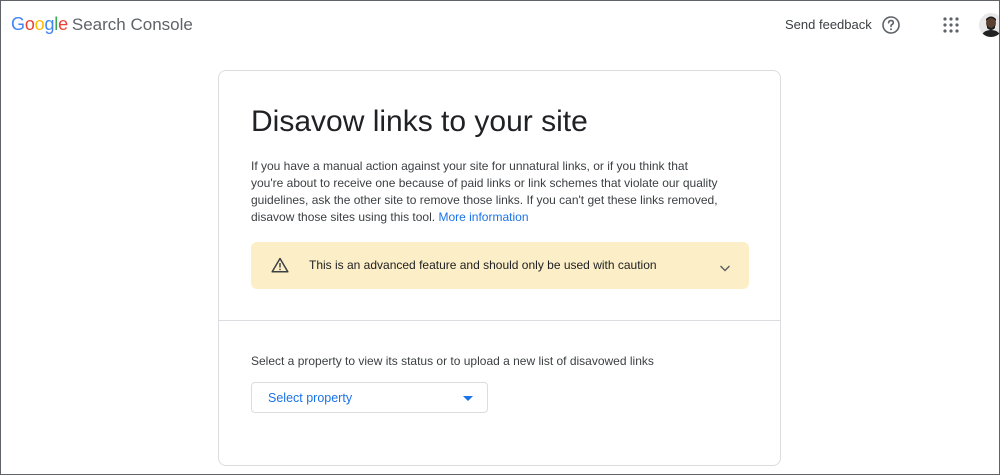  Describe the element at coordinates (725, 266) in the screenshot. I see `chevron-down-icon` at that location.